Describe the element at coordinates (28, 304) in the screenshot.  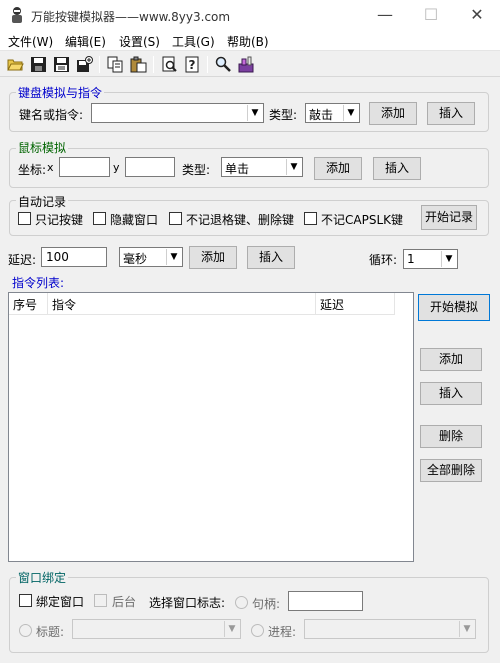
I see `column-header-index: 序号` at that location.